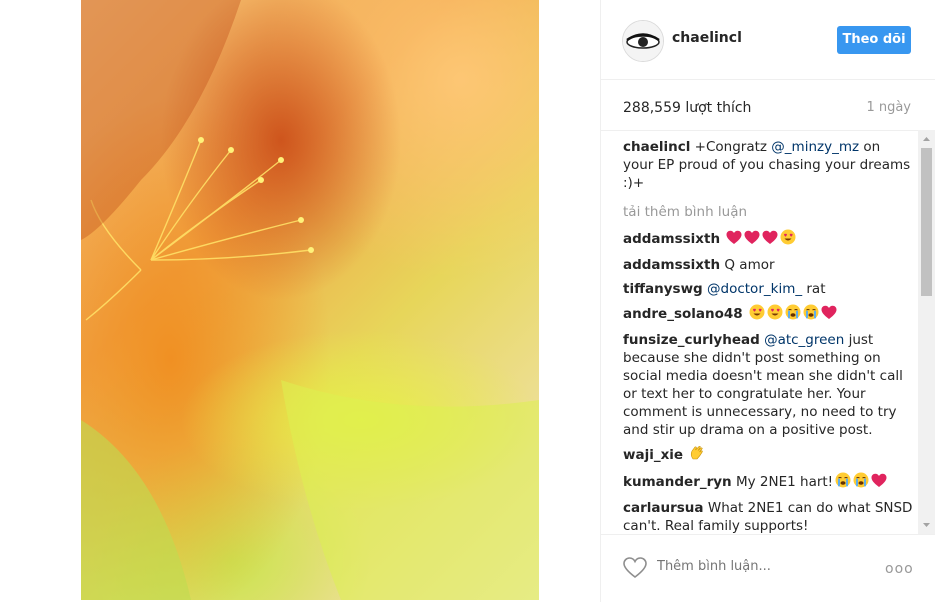  I want to click on caption-mention: @_minzy_mz, so click(815, 147).